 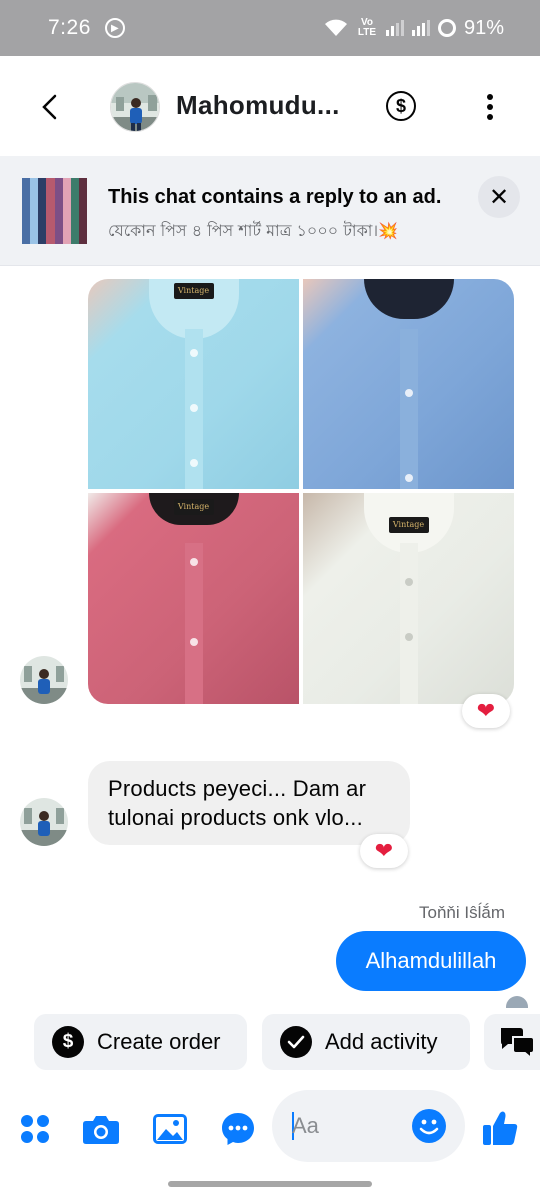 What do you see at coordinates (237, 788) in the screenshot?
I see `message-text-line: Products peyeci... Dam ar` at bounding box center [237, 788].